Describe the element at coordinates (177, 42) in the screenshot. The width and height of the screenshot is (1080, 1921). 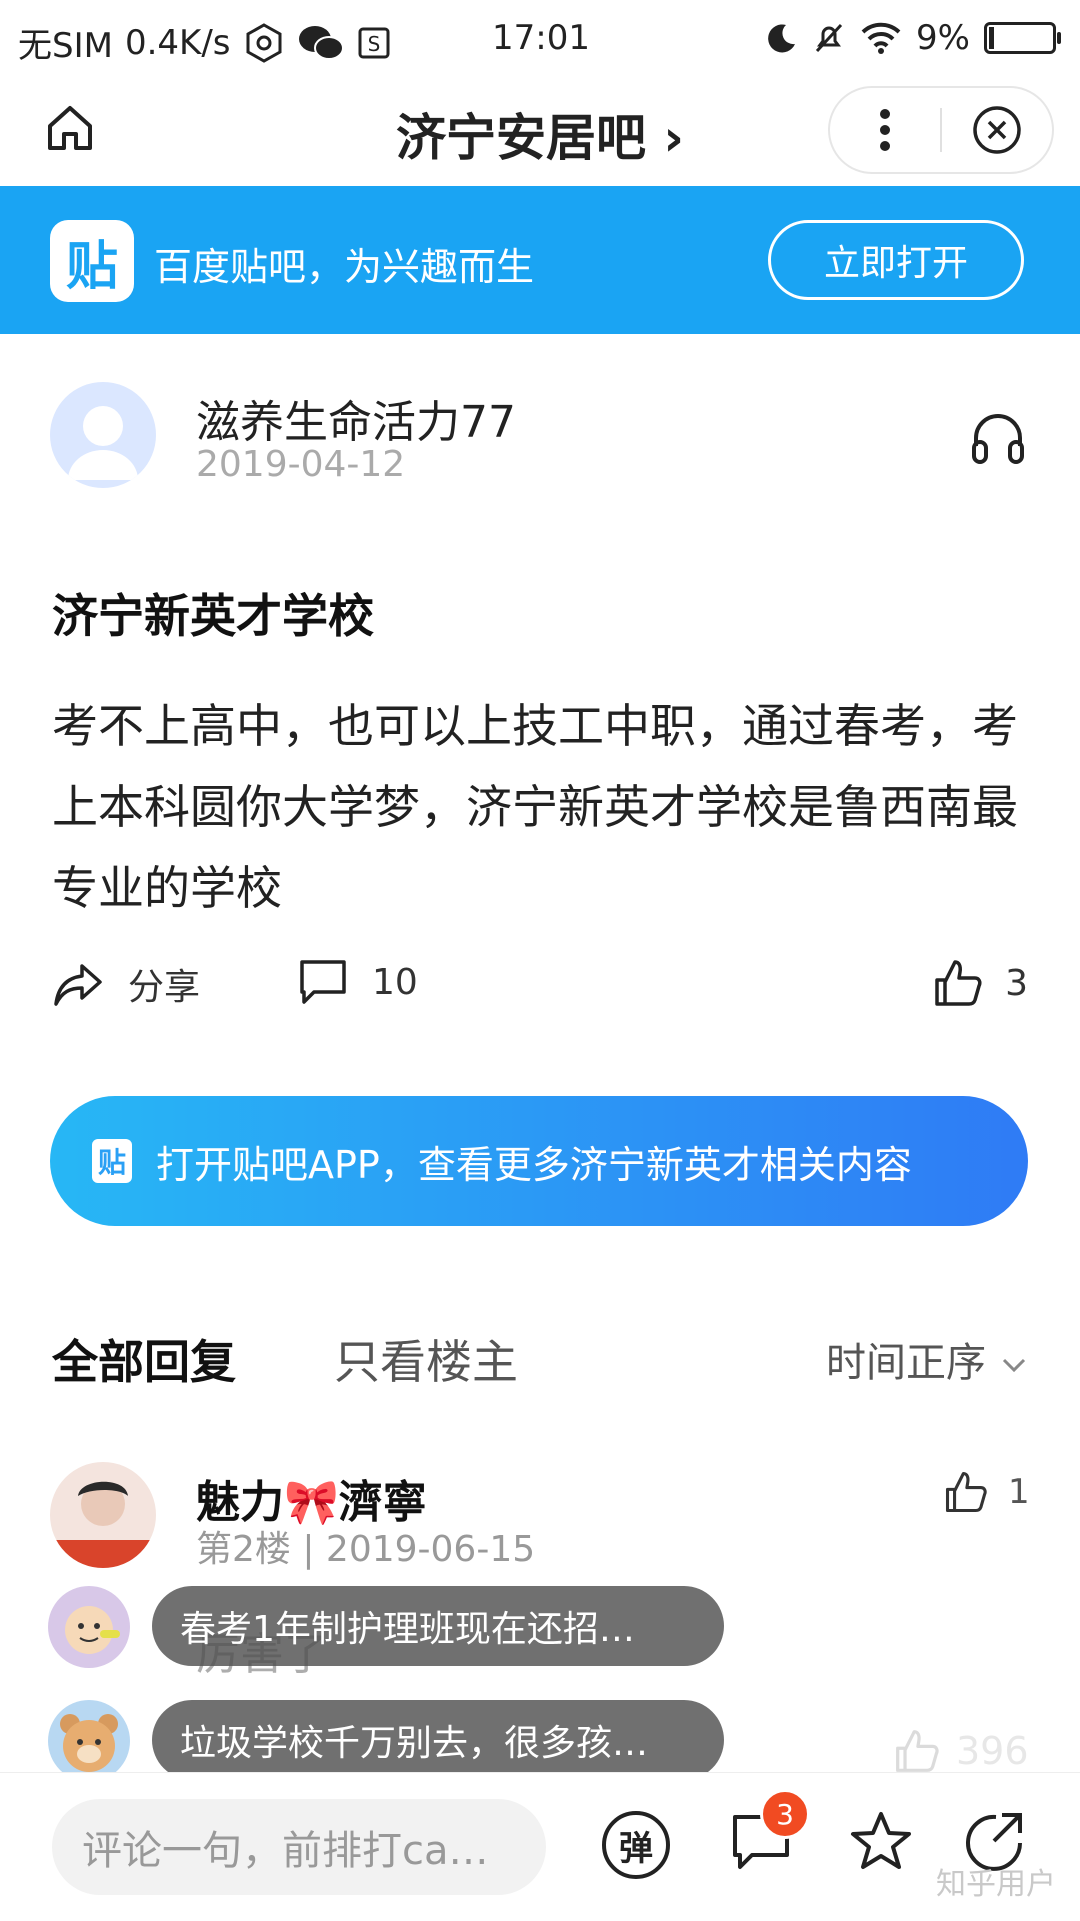
I see `network-speed: 0.4K/s` at that location.